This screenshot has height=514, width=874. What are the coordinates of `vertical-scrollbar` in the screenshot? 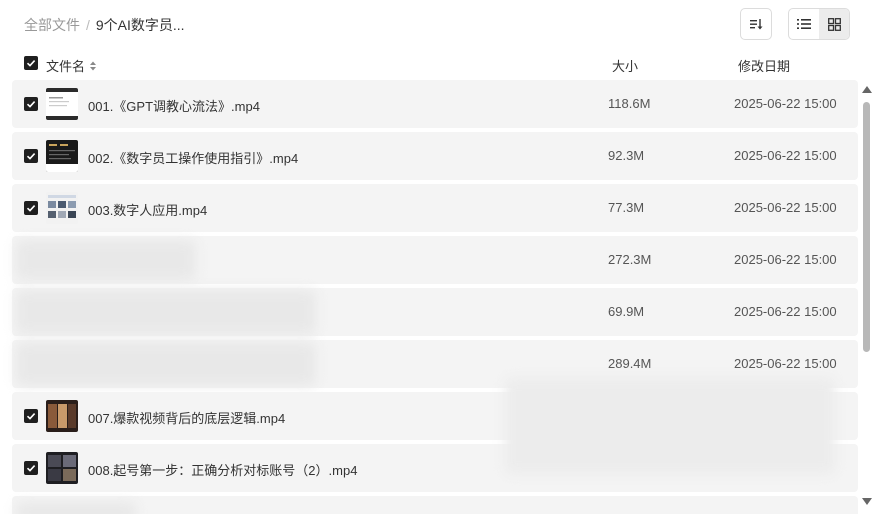 It's located at (867, 297).